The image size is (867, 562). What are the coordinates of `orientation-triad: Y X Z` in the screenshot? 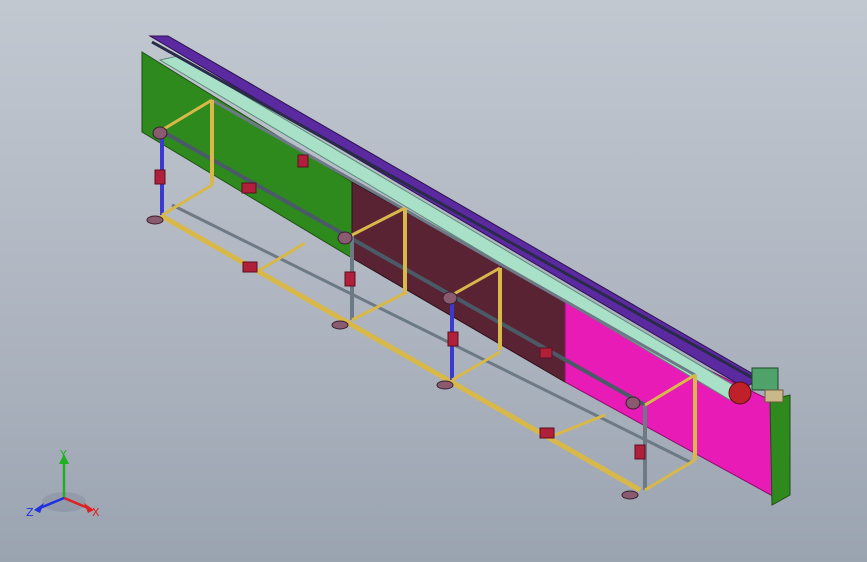 It's located at (63, 483).